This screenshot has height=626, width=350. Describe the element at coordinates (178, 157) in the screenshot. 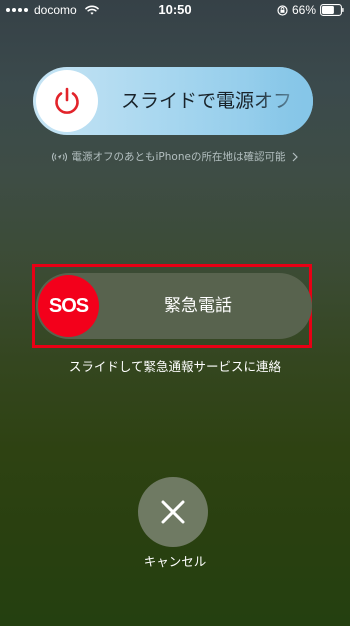

I see `find-my-text: 電源オフのあともiPhoneの所在地は確認可能` at that location.